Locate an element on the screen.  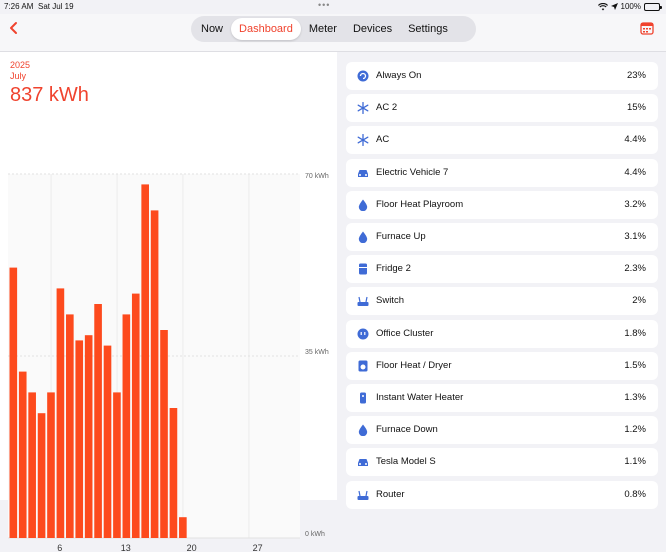
device-row: Floor Heat Playroom 3.2% is located at coordinates (502, 204).